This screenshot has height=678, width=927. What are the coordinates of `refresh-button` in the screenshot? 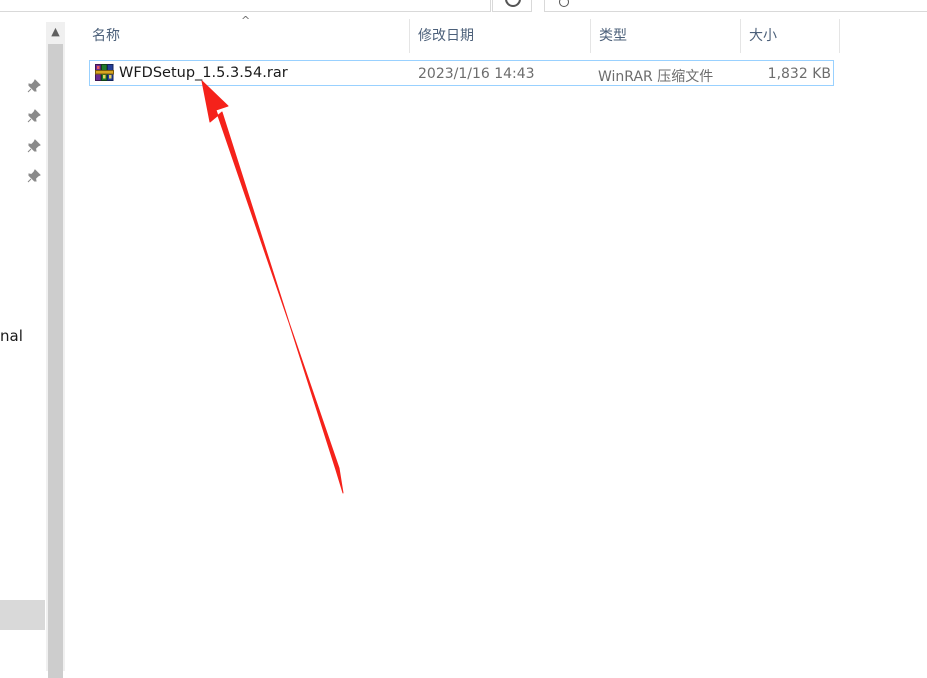 It's located at (512, 6).